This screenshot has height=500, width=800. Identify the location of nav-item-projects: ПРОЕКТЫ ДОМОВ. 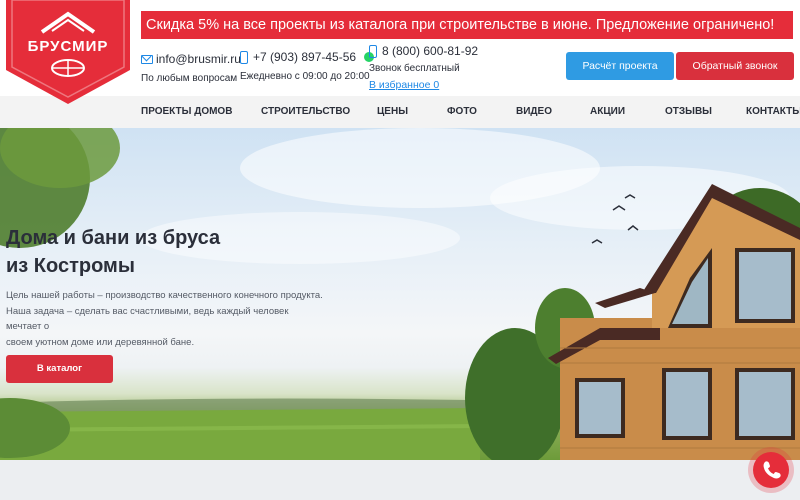
(186, 112).